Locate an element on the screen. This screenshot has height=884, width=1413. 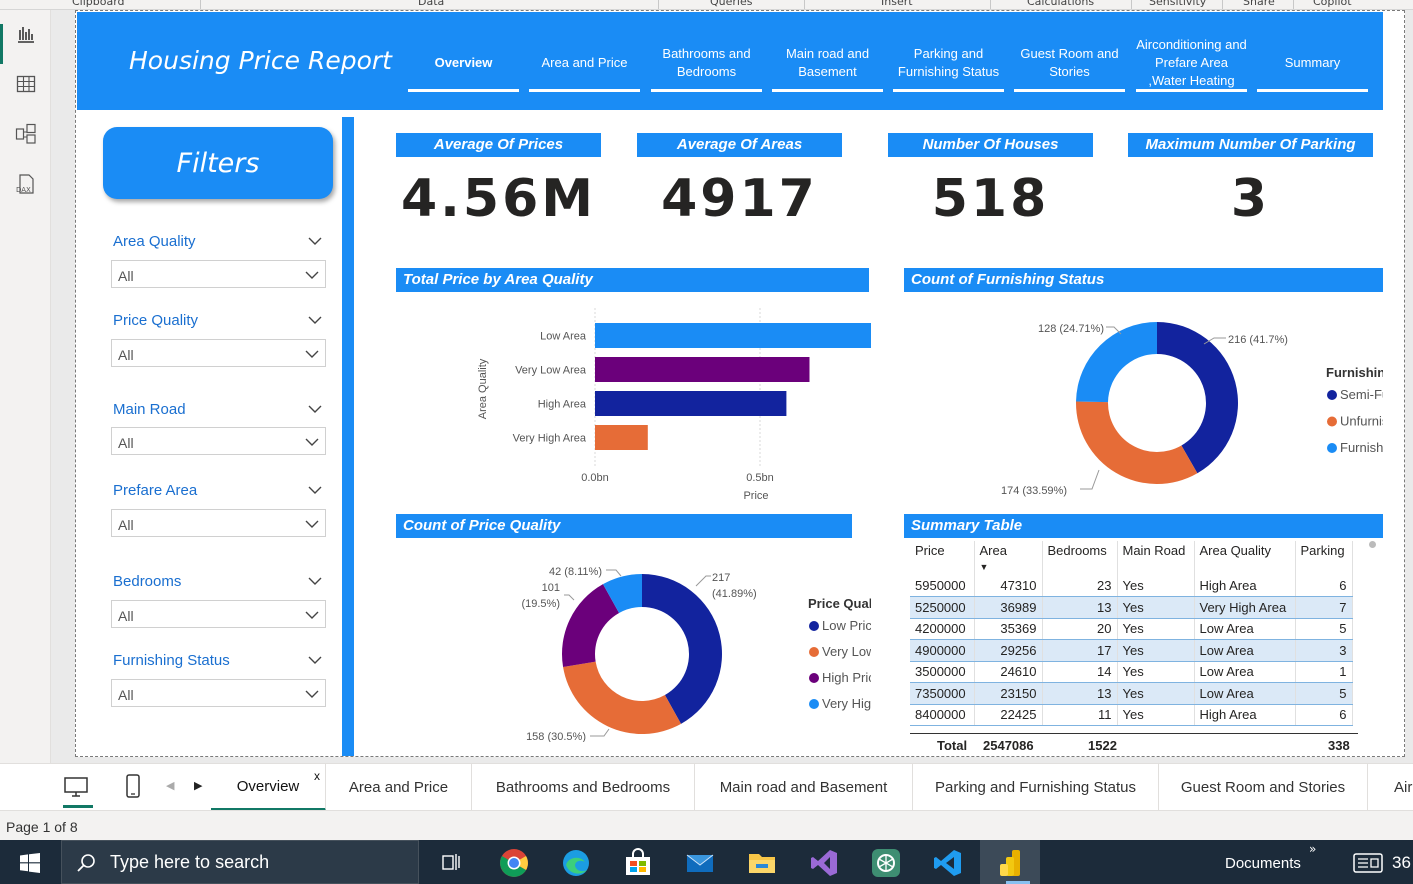
scroll-left-icon: ◀ is located at coordinates (170, 785).